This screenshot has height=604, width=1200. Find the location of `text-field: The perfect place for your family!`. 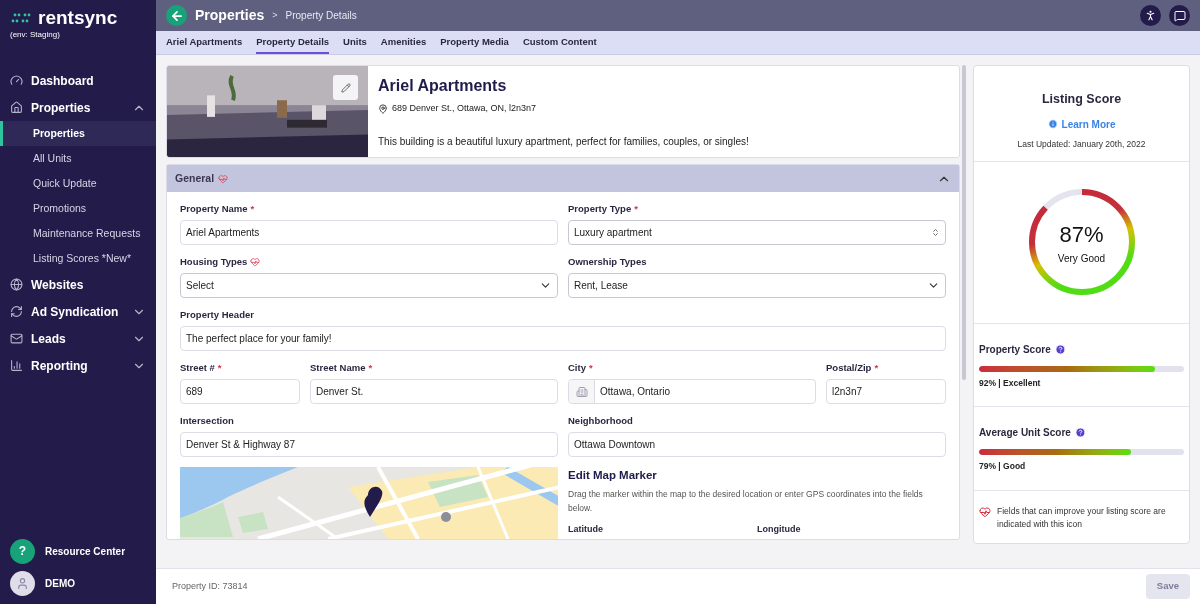

text-field: The perfect place for your family! is located at coordinates (563, 338).